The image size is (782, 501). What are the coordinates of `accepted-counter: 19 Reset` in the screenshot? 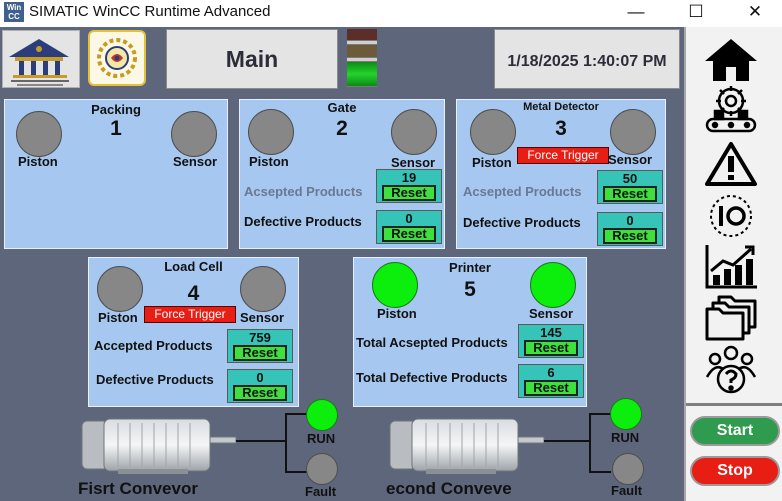 It's located at (409, 186).